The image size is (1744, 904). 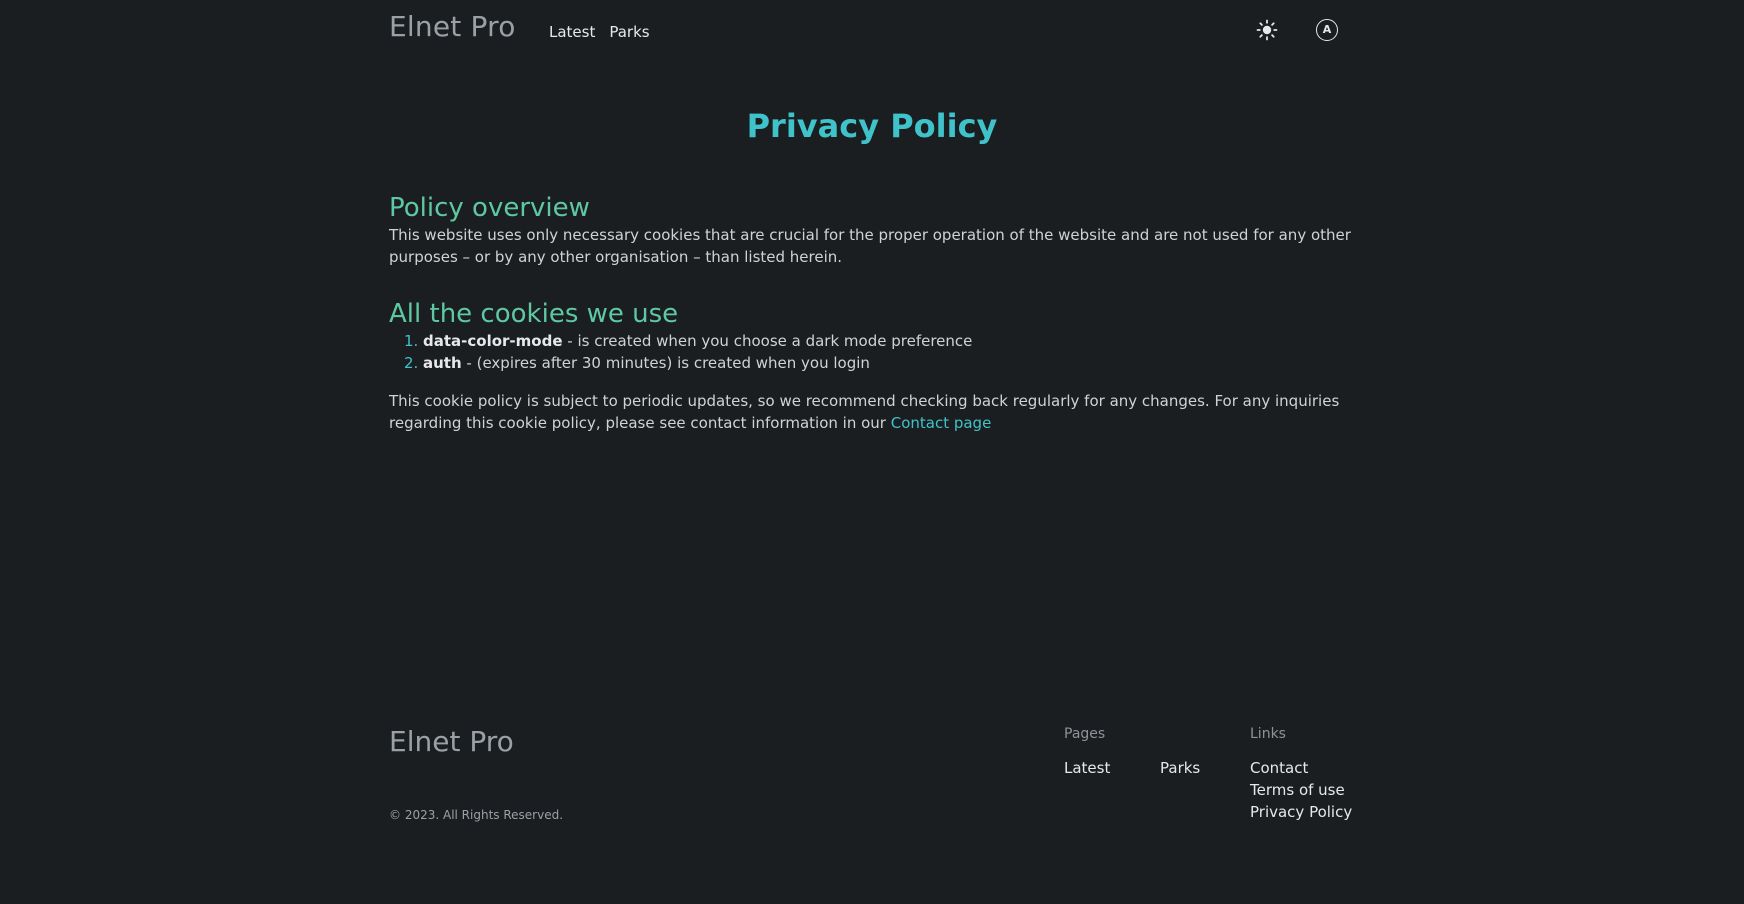 I want to click on cookie-name: data-color-mode, so click(x=493, y=341).